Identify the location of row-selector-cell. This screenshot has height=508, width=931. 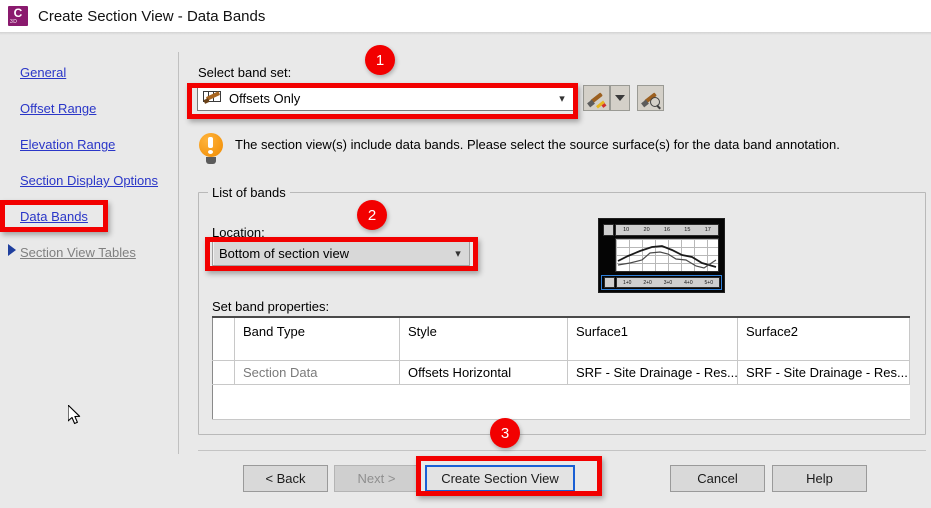
(223, 372).